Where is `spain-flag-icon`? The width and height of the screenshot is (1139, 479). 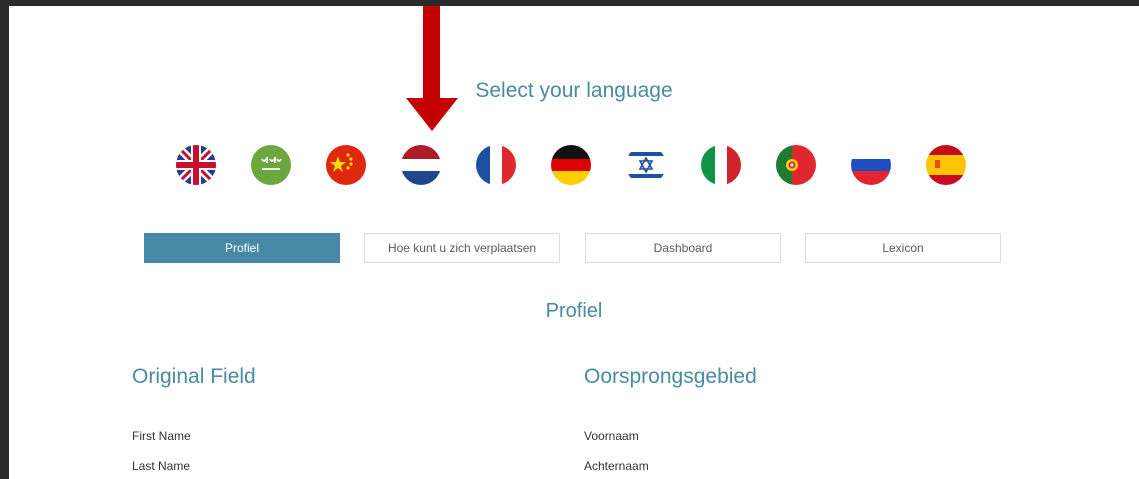 spain-flag-icon is located at coordinates (946, 165).